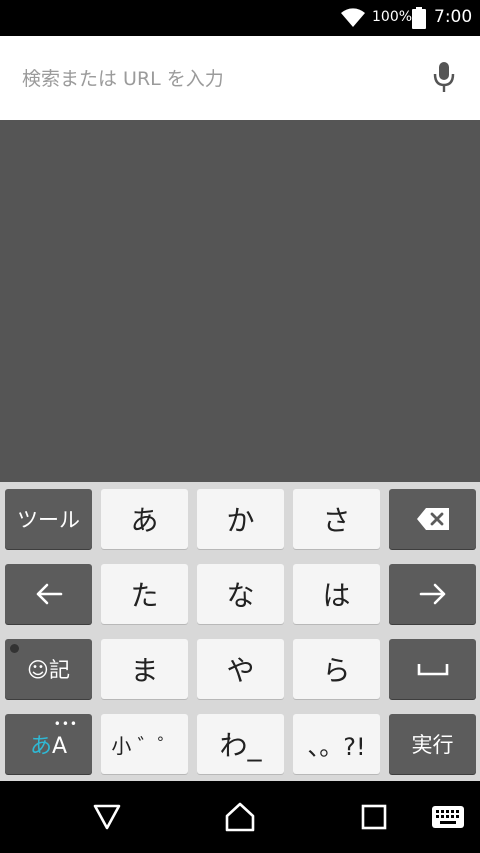 The height and width of the screenshot is (853, 480). Describe the element at coordinates (212, 79) in the screenshot. I see `search-input` at that location.